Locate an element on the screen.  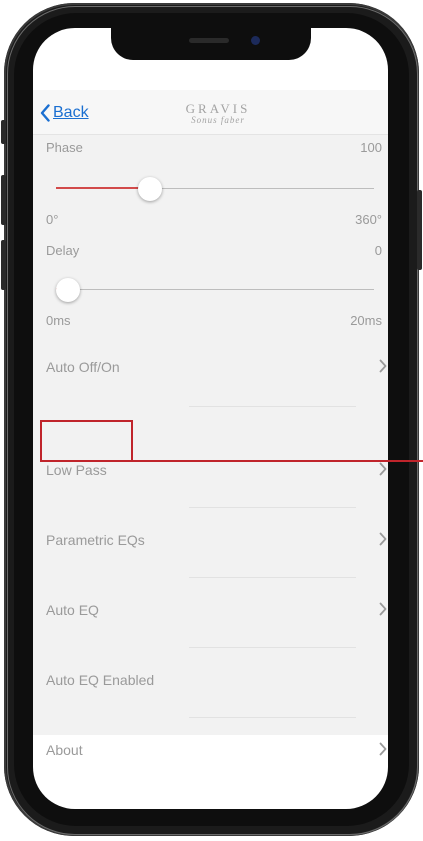
phase-min-label: 0° is located at coordinates (52, 219).